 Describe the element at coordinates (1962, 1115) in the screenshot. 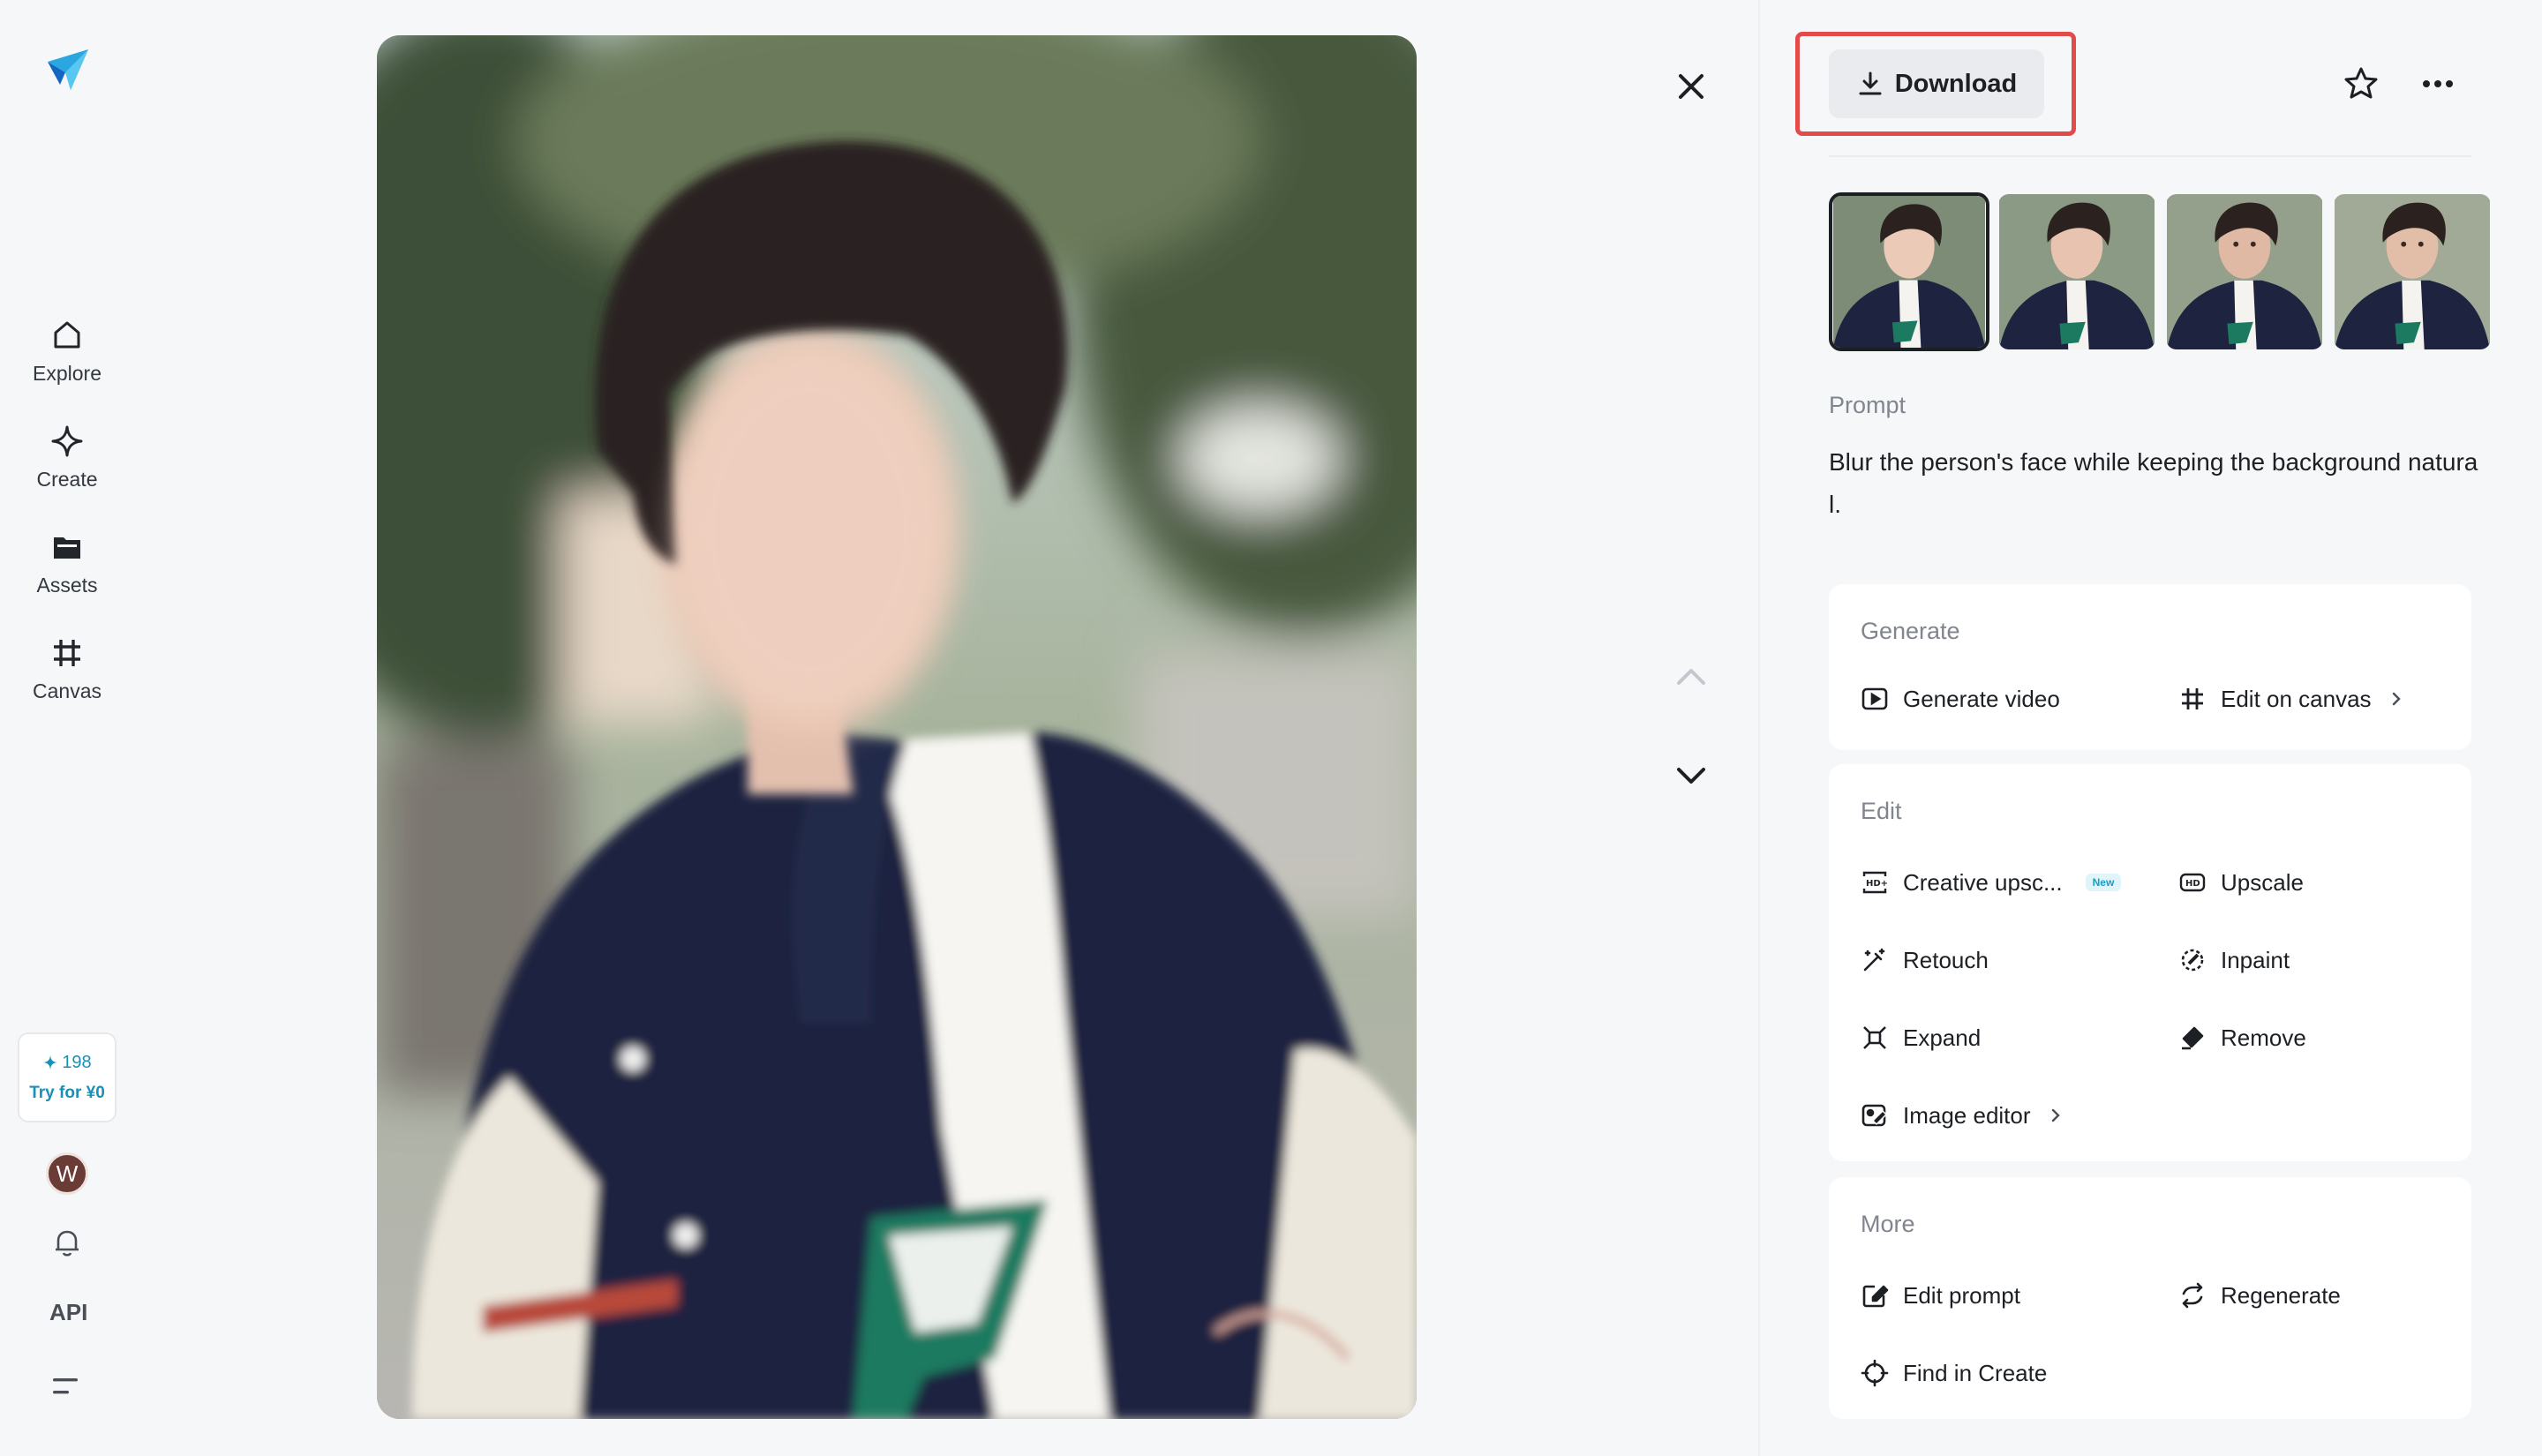

I see `image-editor-button: Image editor` at that location.